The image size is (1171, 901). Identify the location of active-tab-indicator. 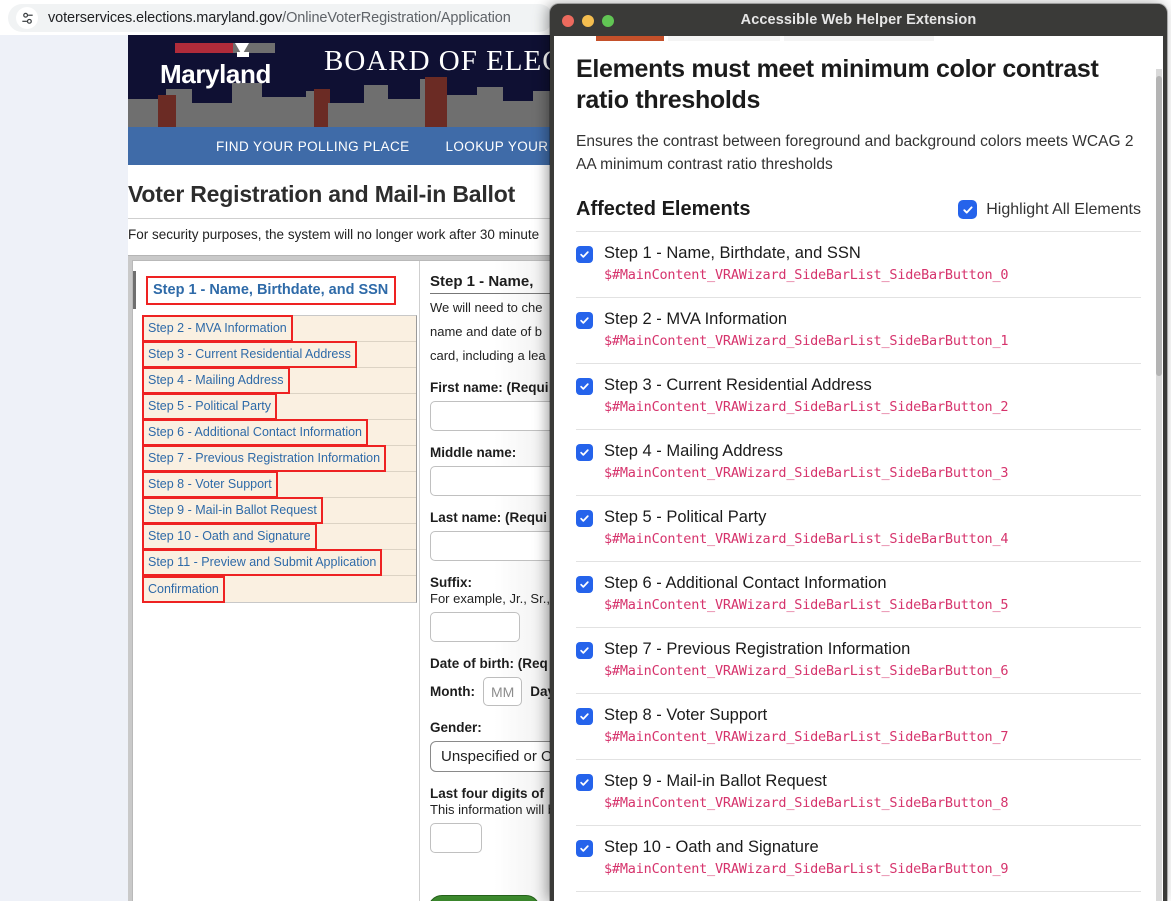
(630, 38).